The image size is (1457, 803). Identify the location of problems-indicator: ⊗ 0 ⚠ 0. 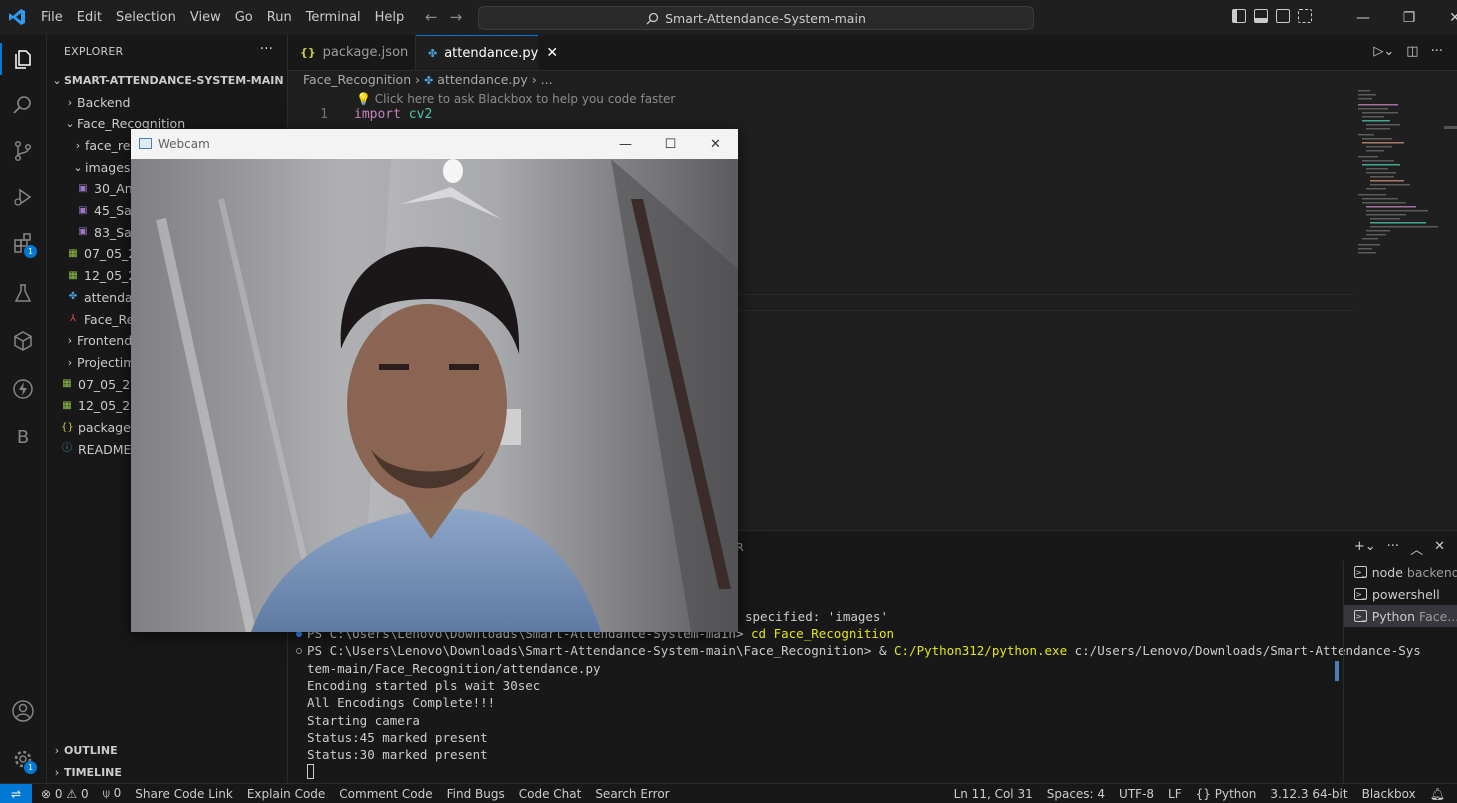
(65, 794).